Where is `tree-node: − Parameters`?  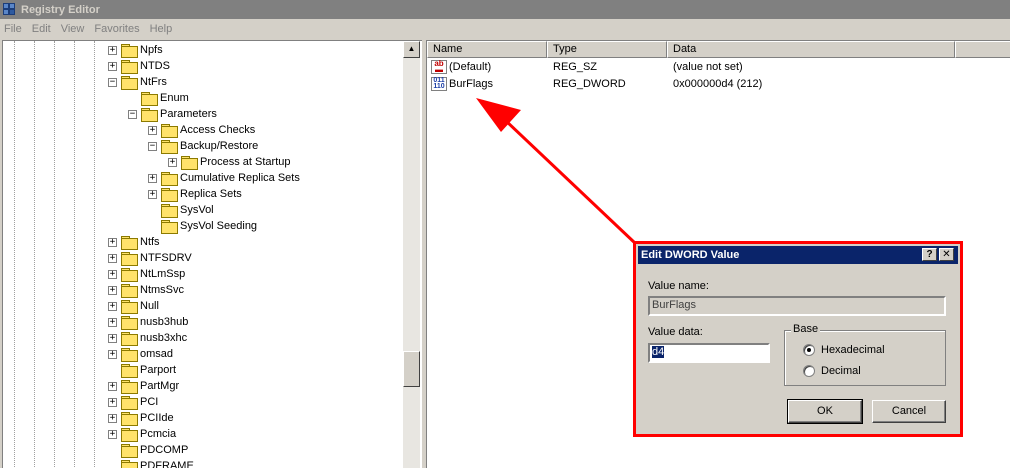 tree-node: − Parameters is located at coordinates (172, 114).